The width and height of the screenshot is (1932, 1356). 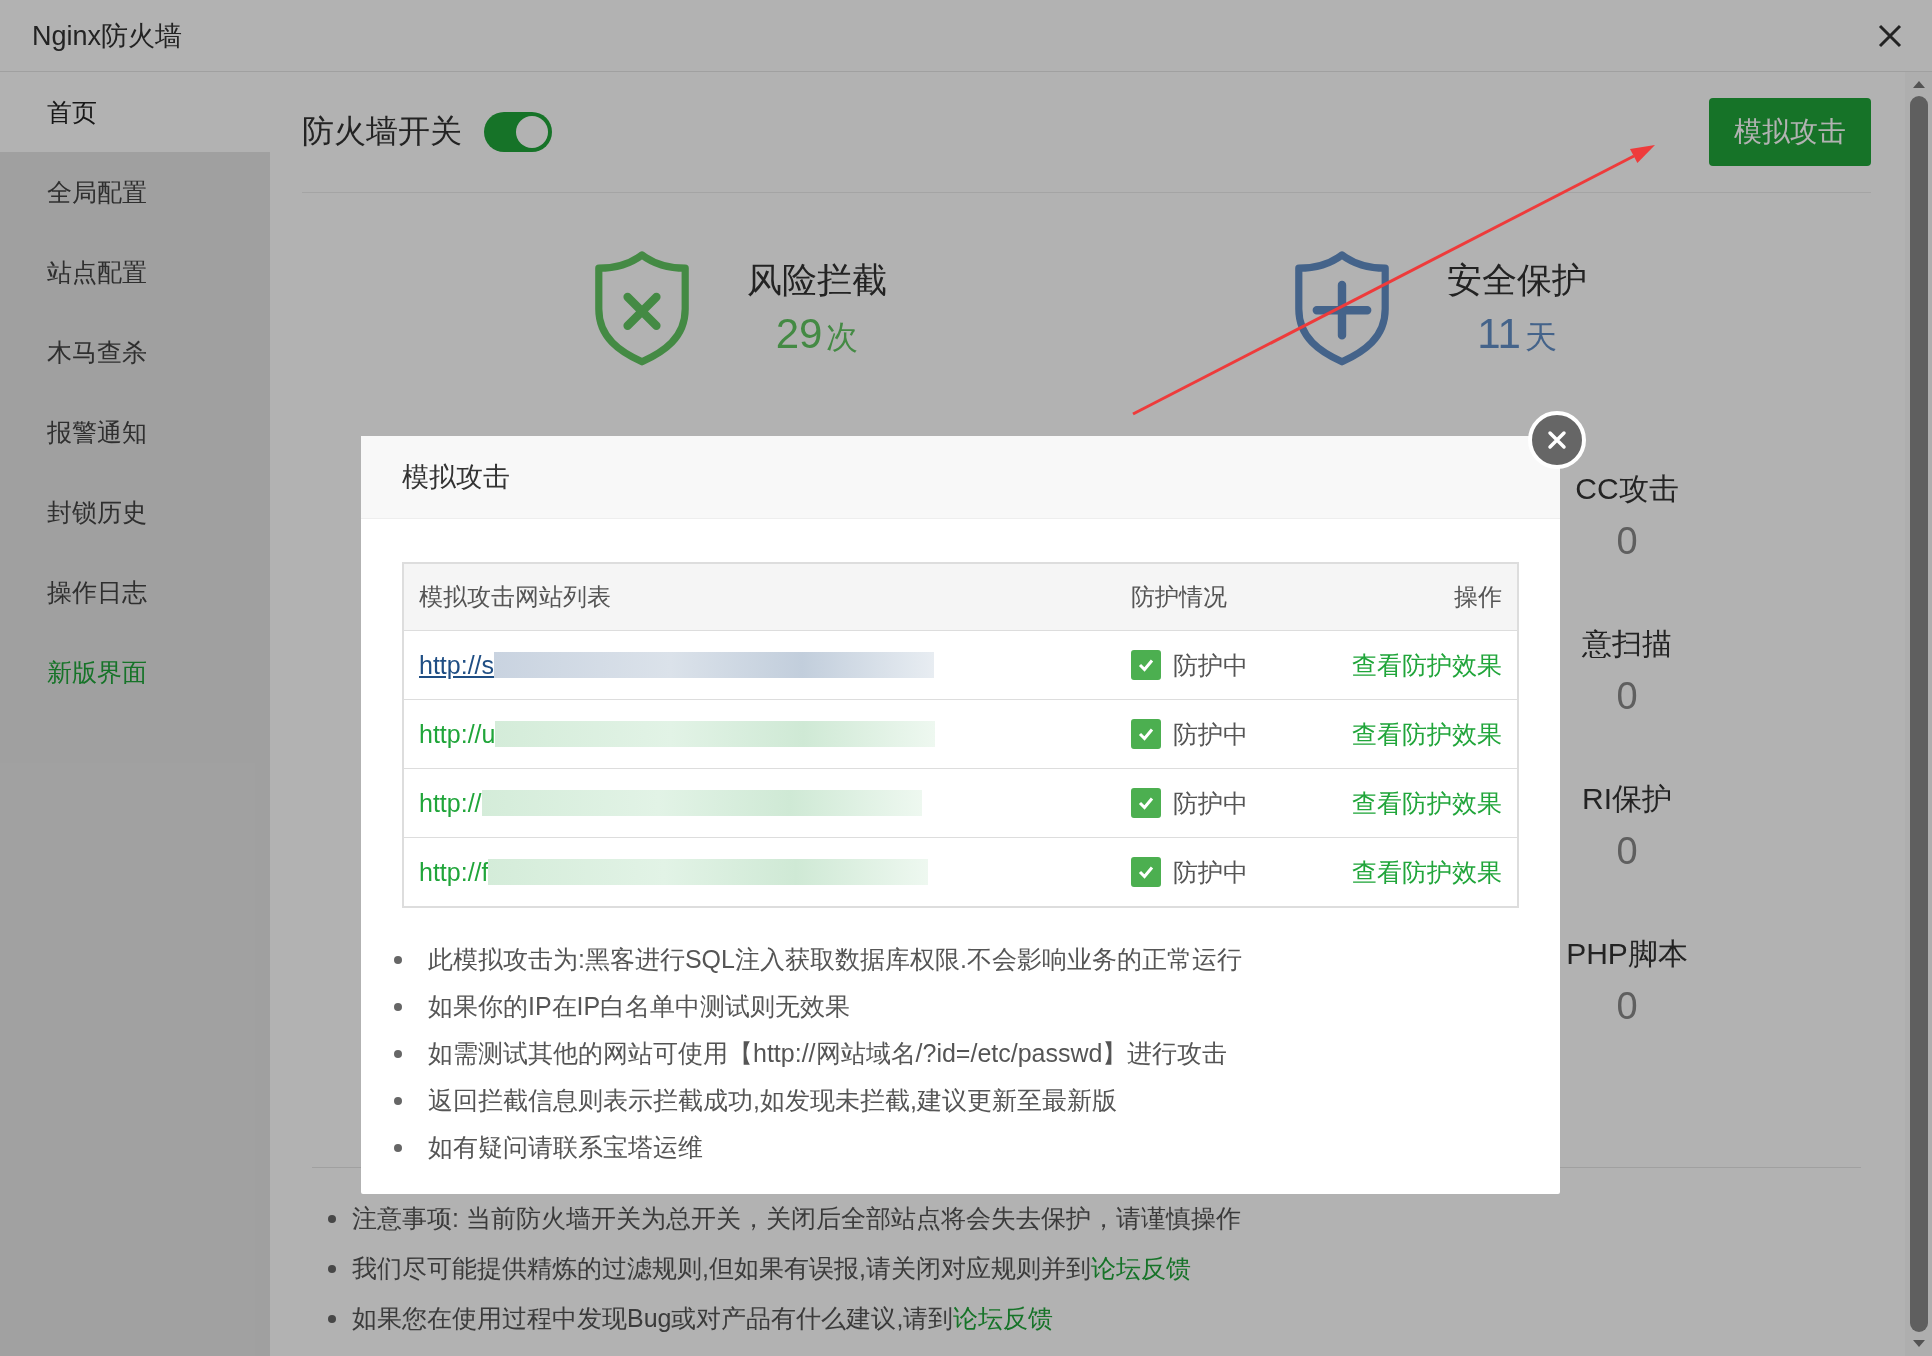 What do you see at coordinates (799, 333) in the screenshot?
I see `stat-value: 29` at bounding box center [799, 333].